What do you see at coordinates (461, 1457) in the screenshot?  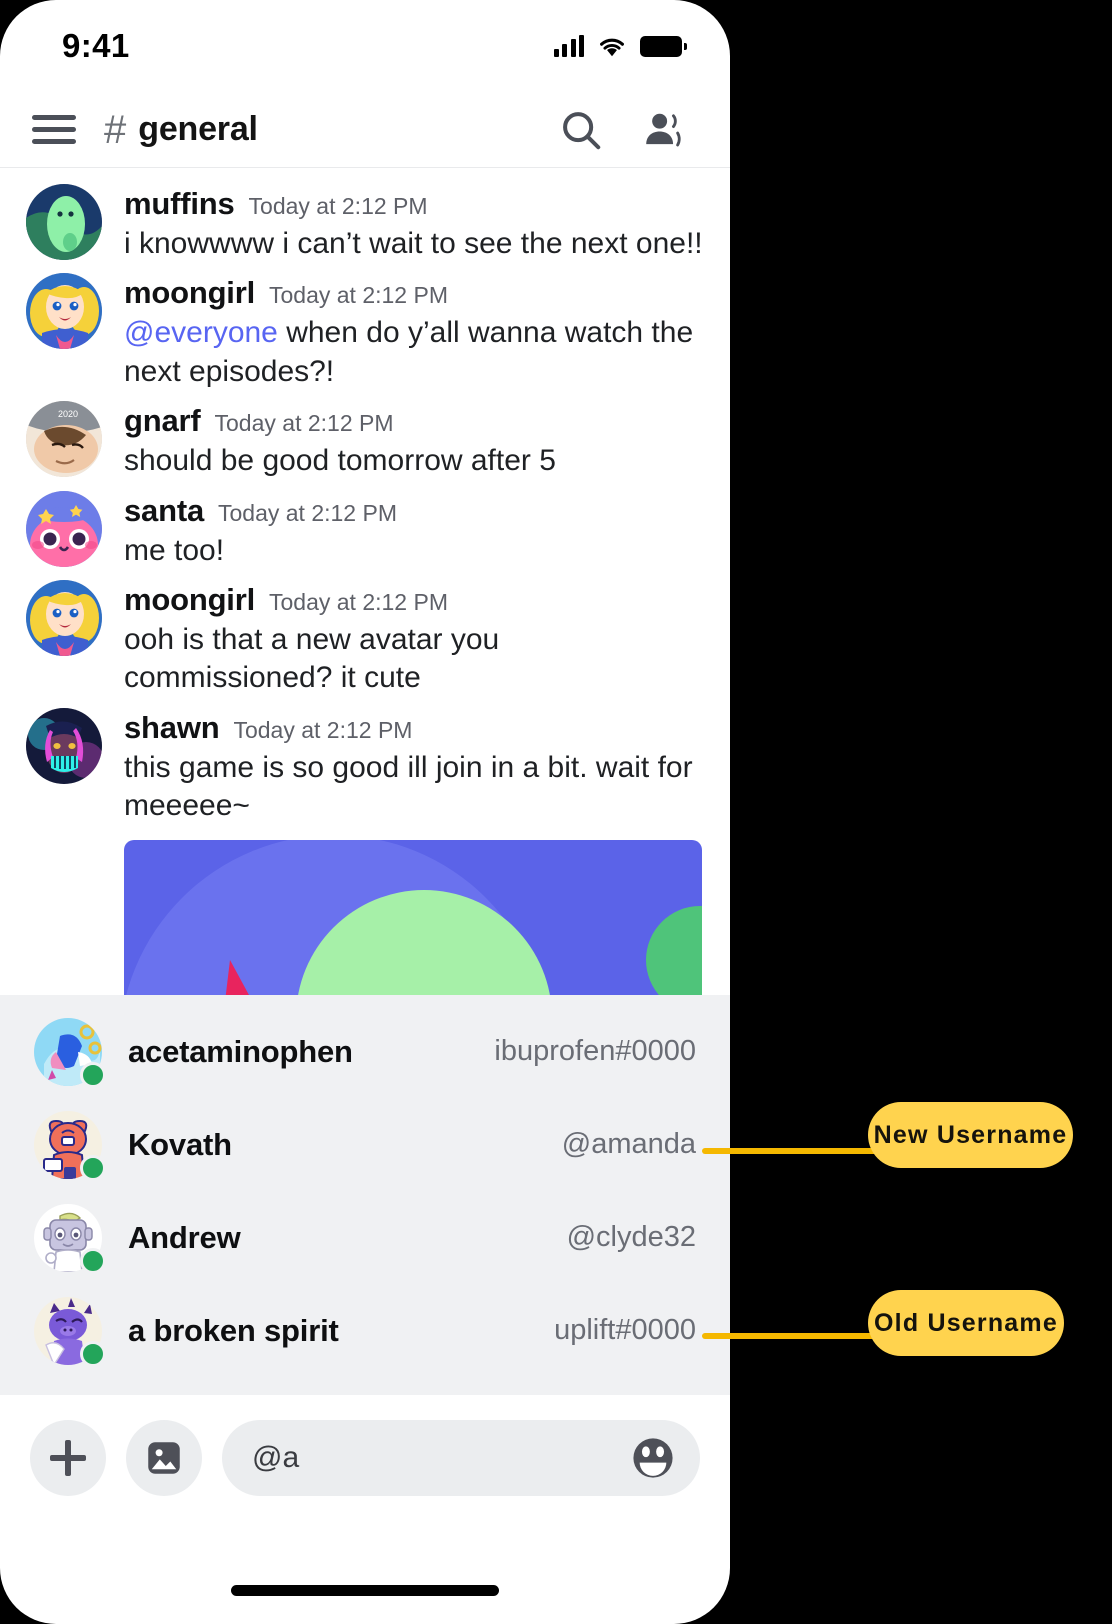 I see `message-input-field: @a` at bounding box center [461, 1457].